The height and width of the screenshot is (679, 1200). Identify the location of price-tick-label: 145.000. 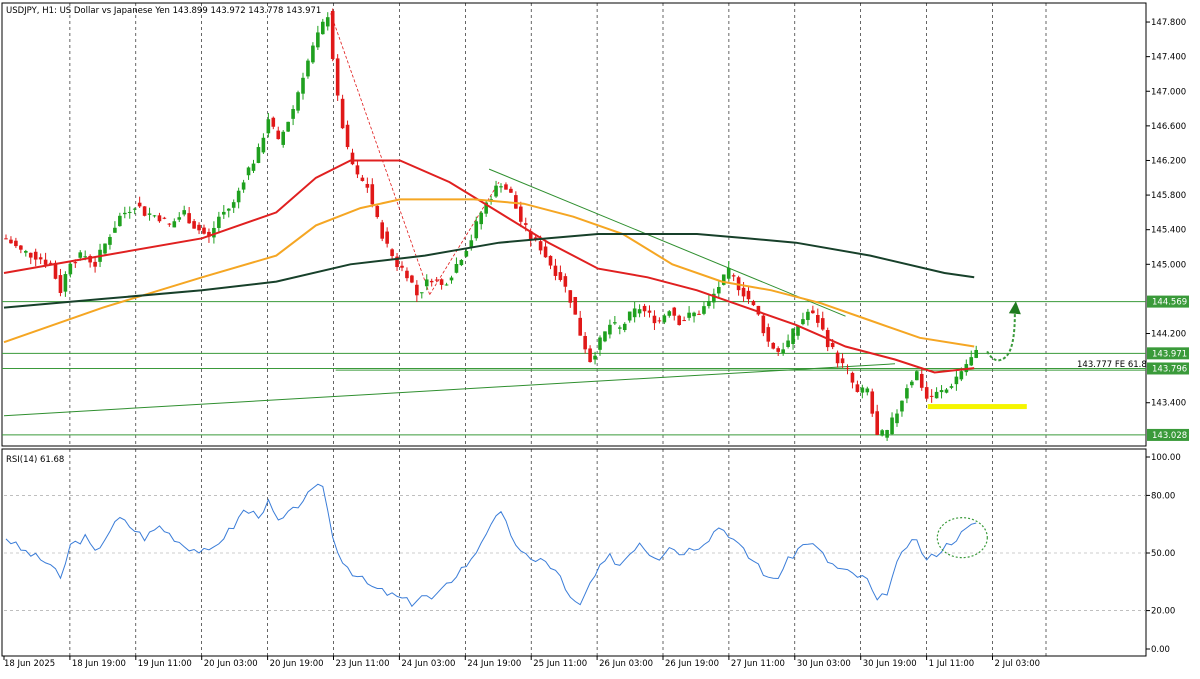
(1168, 265).